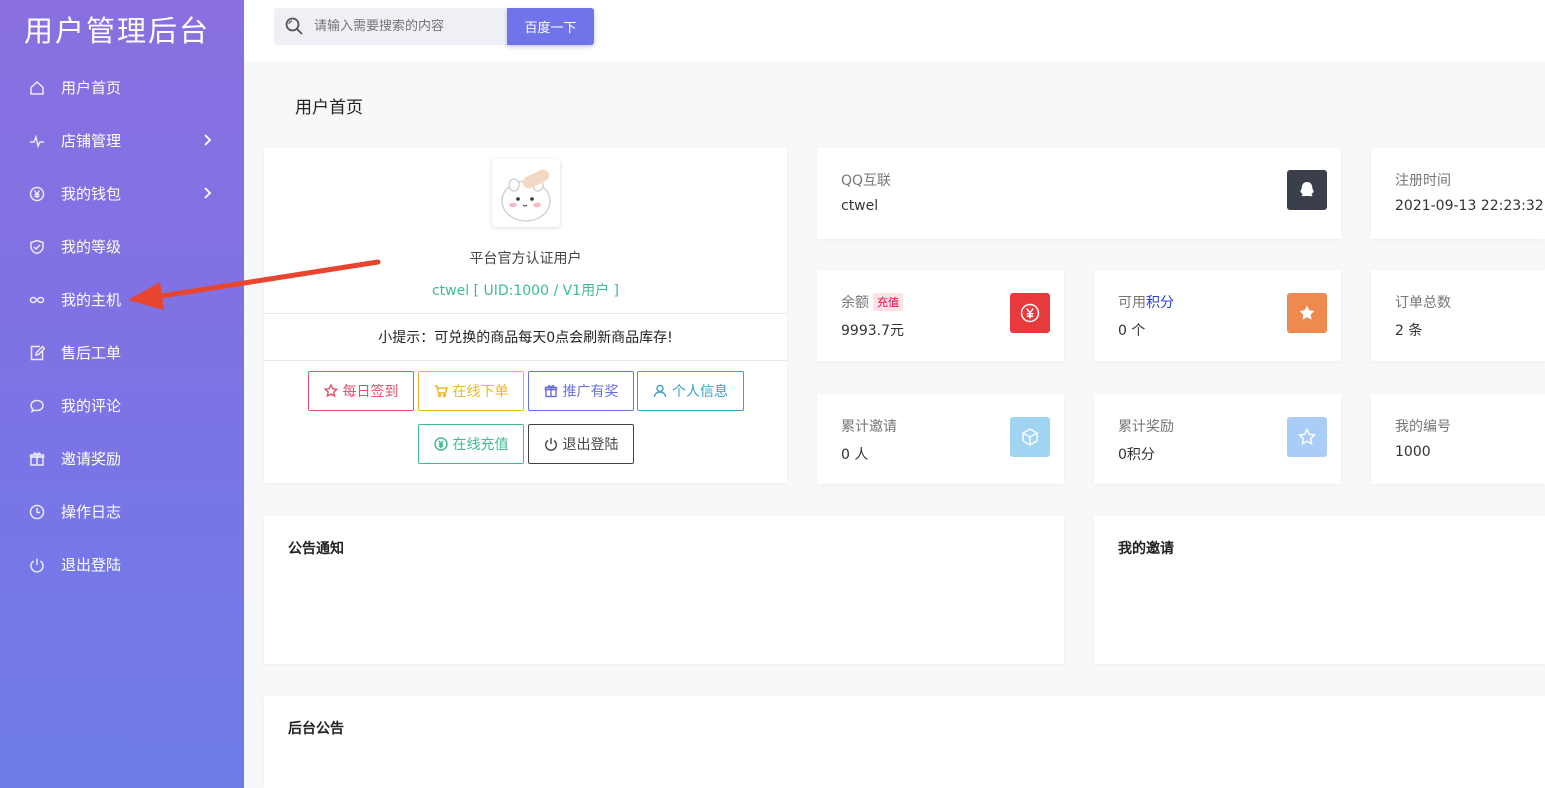  What do you see at coordinates (91, 512) in the screenshot?
I see `sidebar-item-label: 操作日志` at bounding box center [91, 512].